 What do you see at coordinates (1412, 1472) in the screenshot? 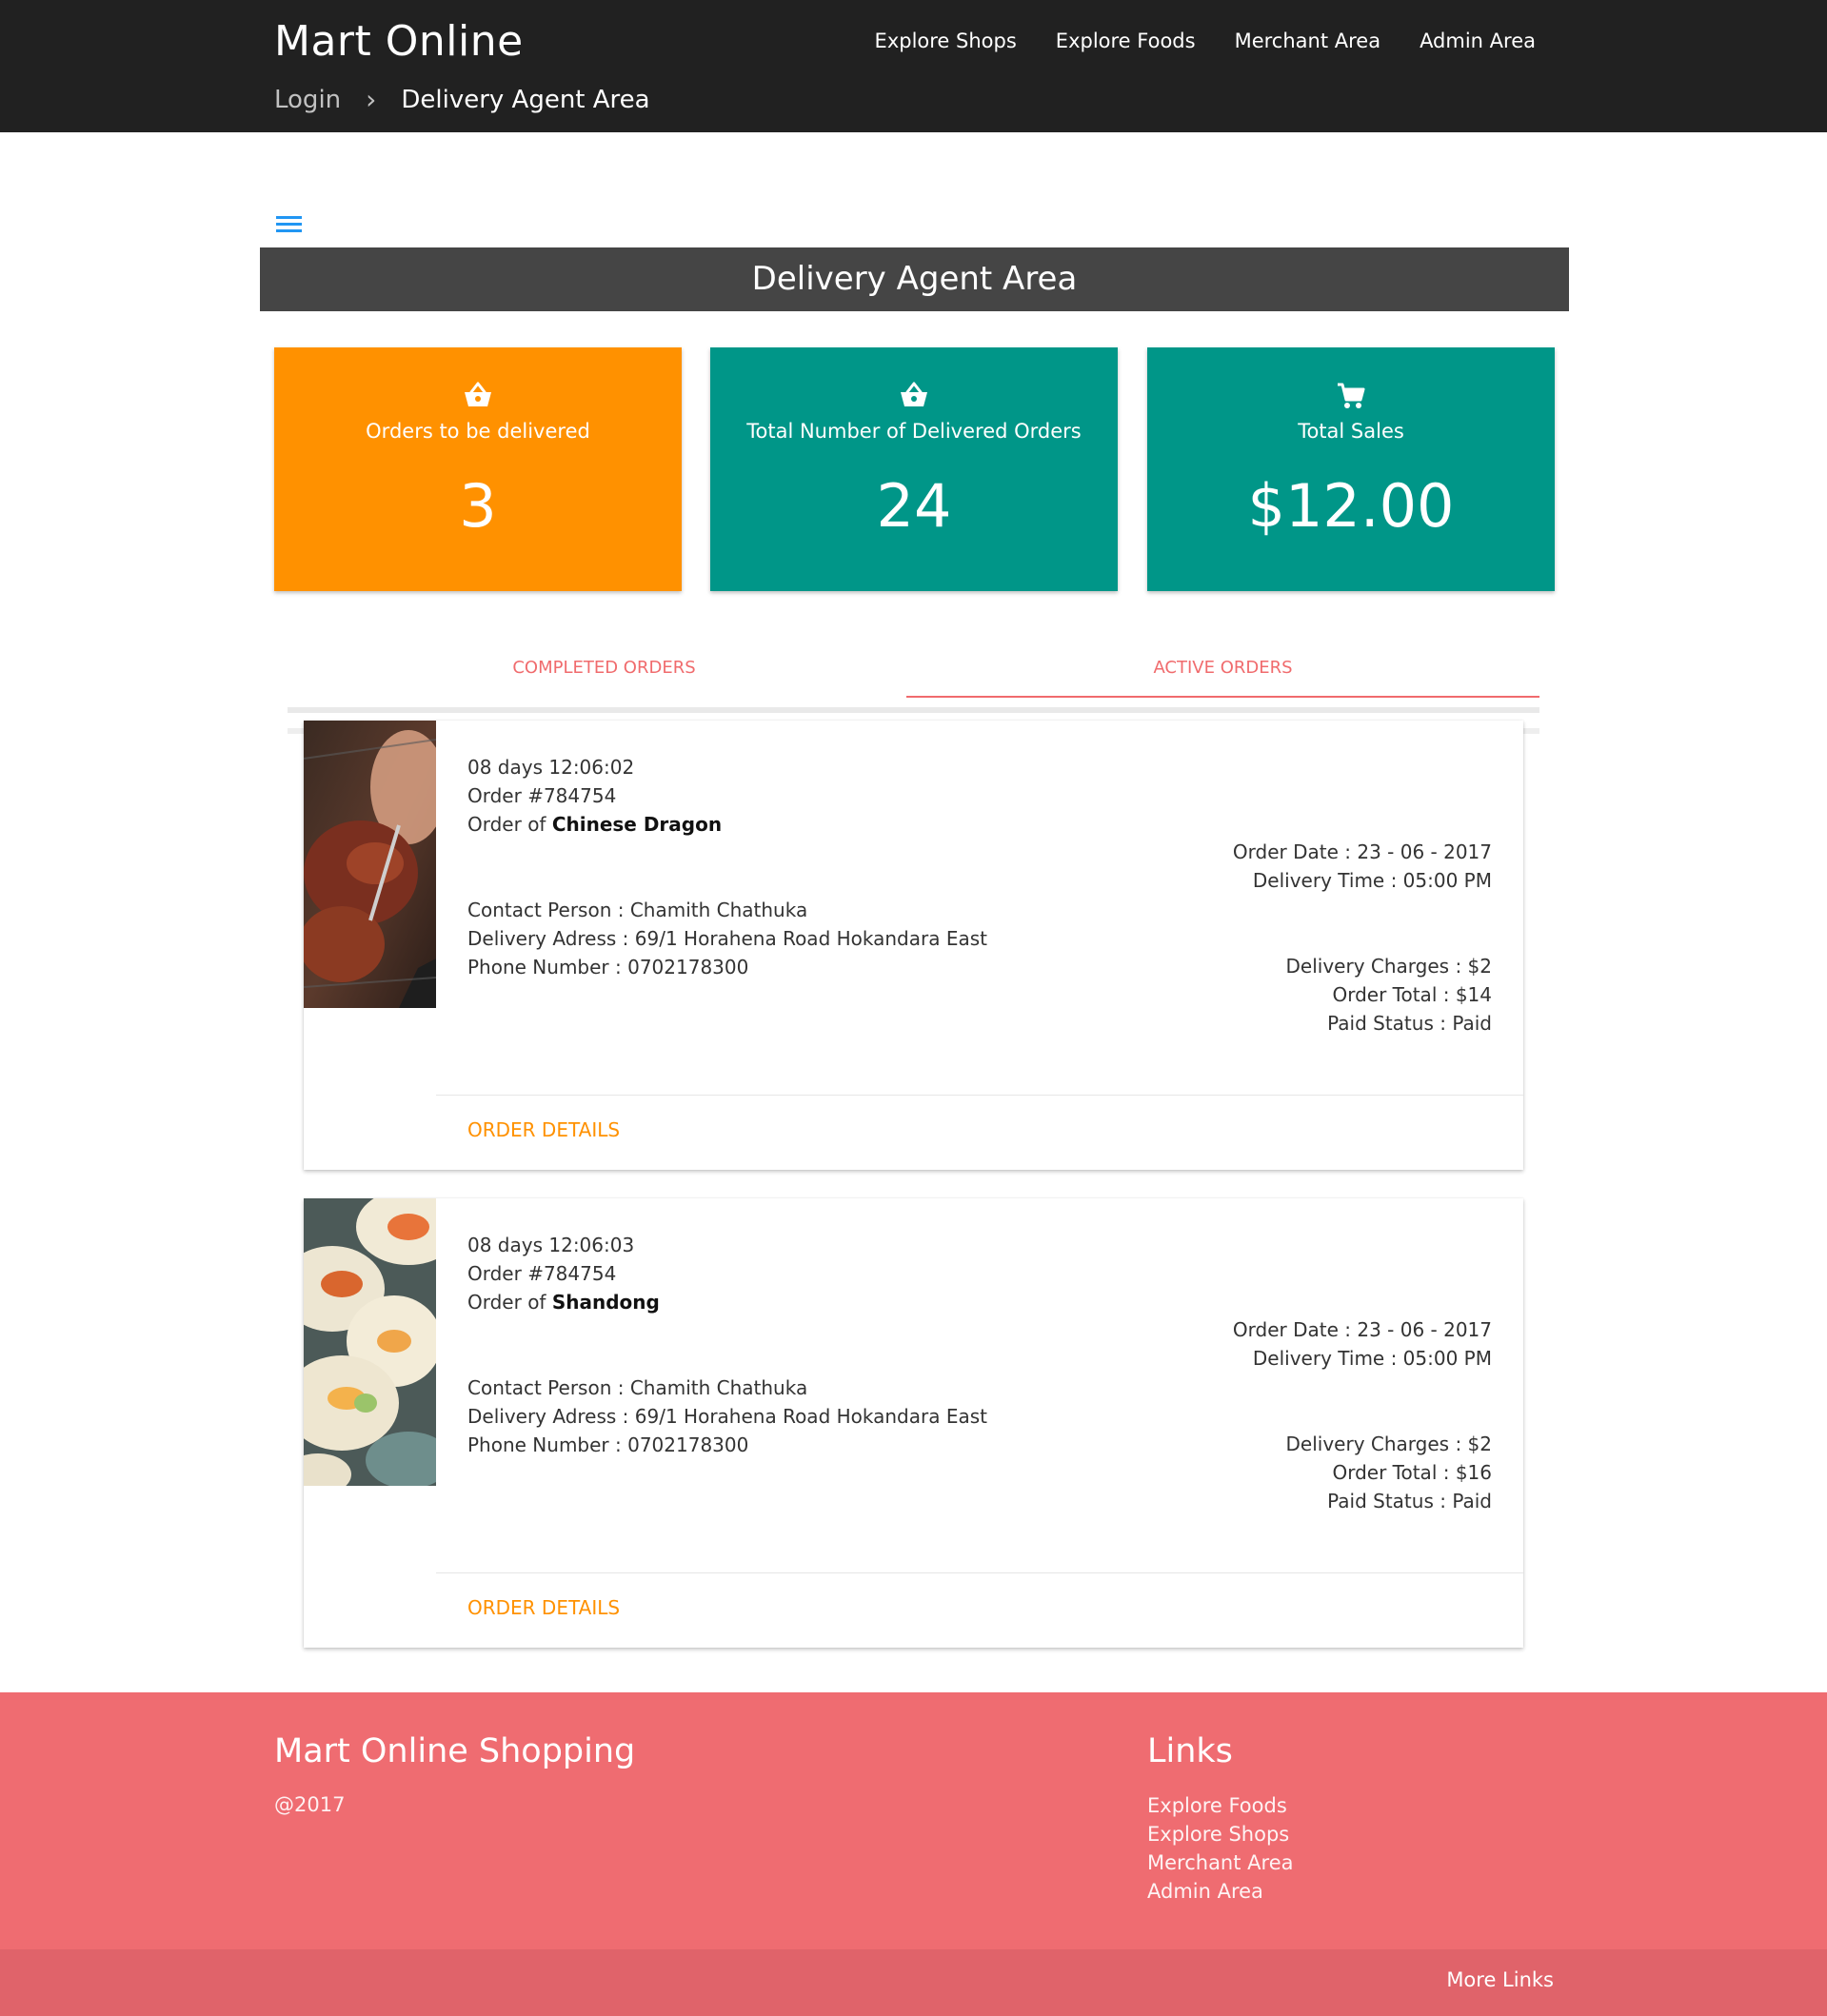
I see `order-total: Order Total : $16` at bounding box center [1412, 1472].